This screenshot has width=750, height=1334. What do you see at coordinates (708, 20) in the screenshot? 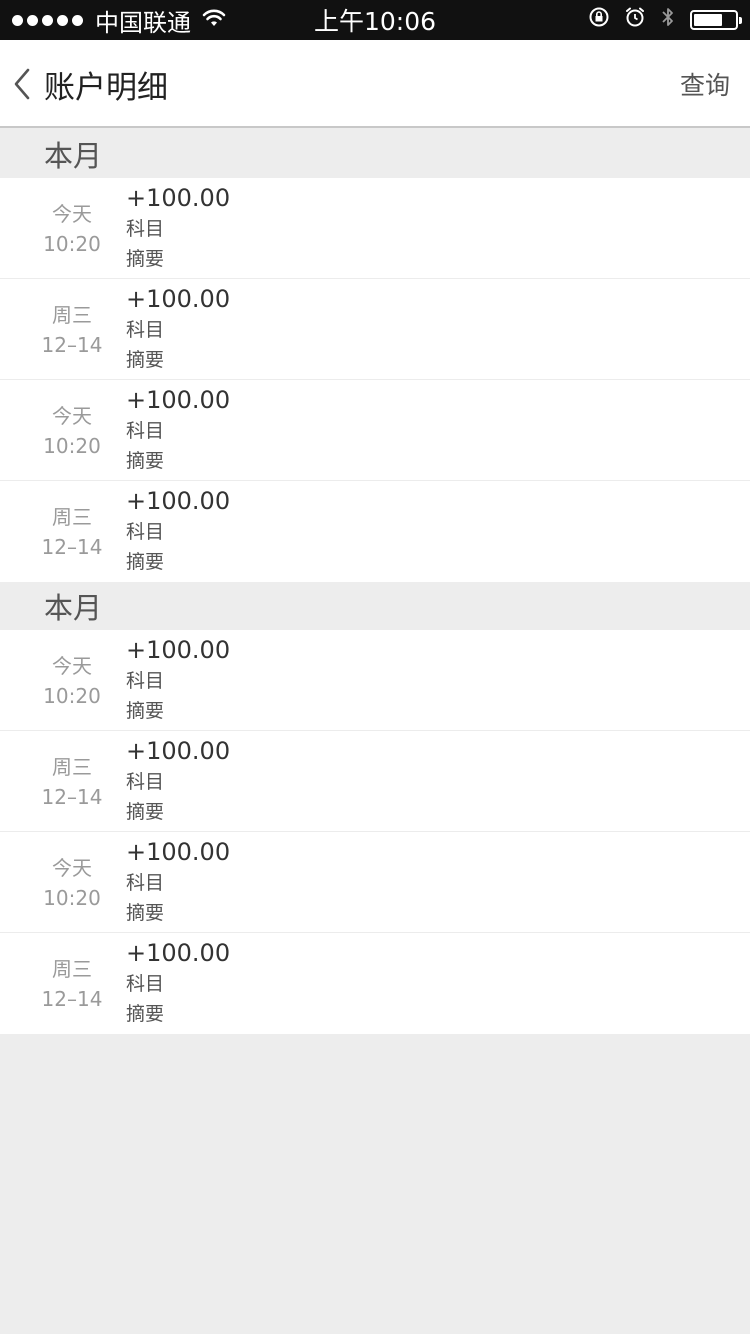
I see `battery-level` at bounding box center [708, 20].